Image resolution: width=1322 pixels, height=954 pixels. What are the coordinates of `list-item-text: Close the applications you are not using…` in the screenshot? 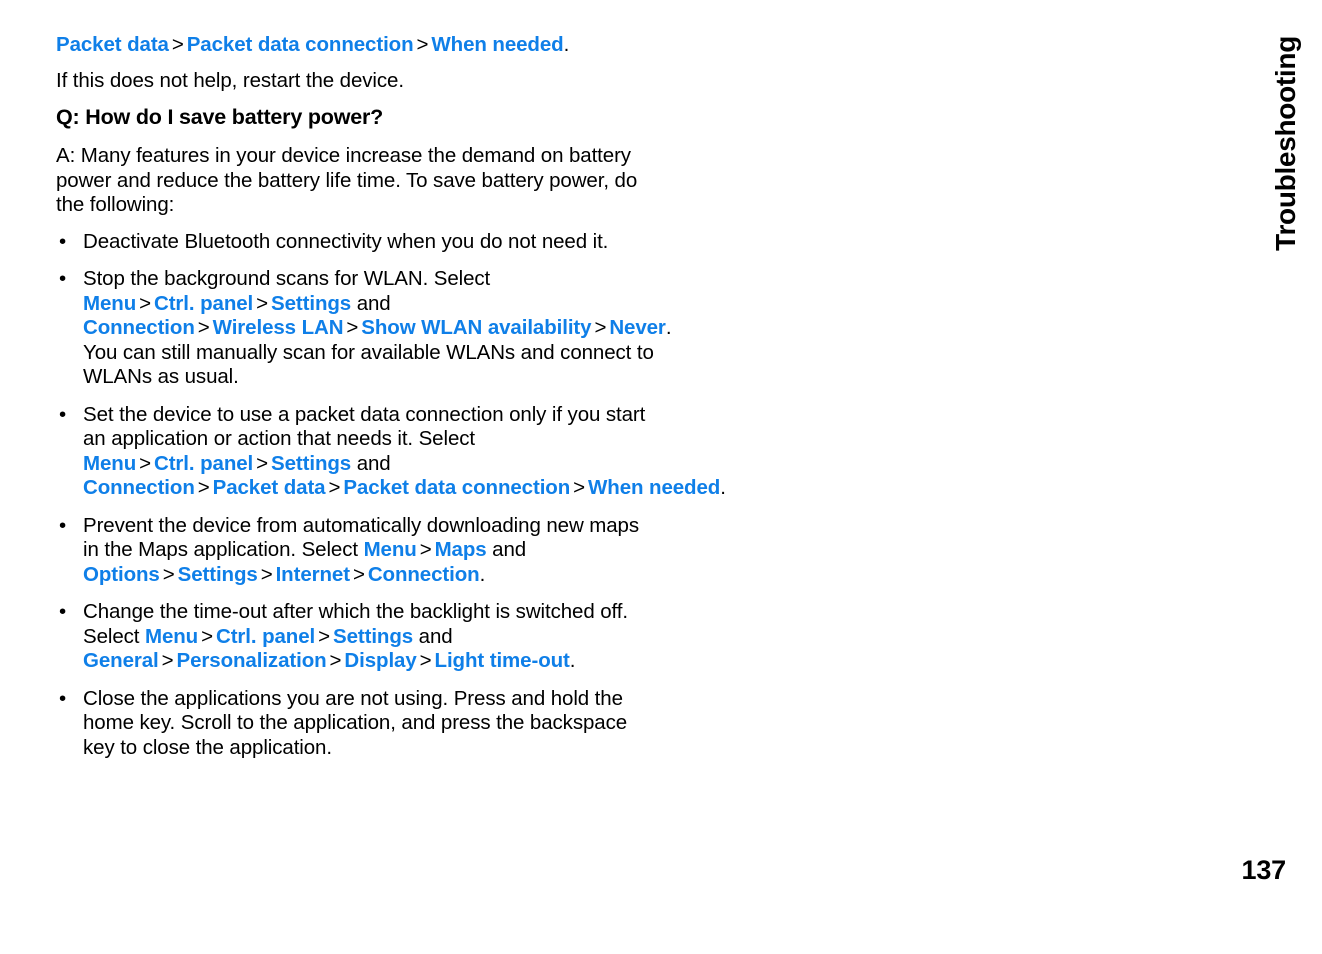 It's located at (355, 722).